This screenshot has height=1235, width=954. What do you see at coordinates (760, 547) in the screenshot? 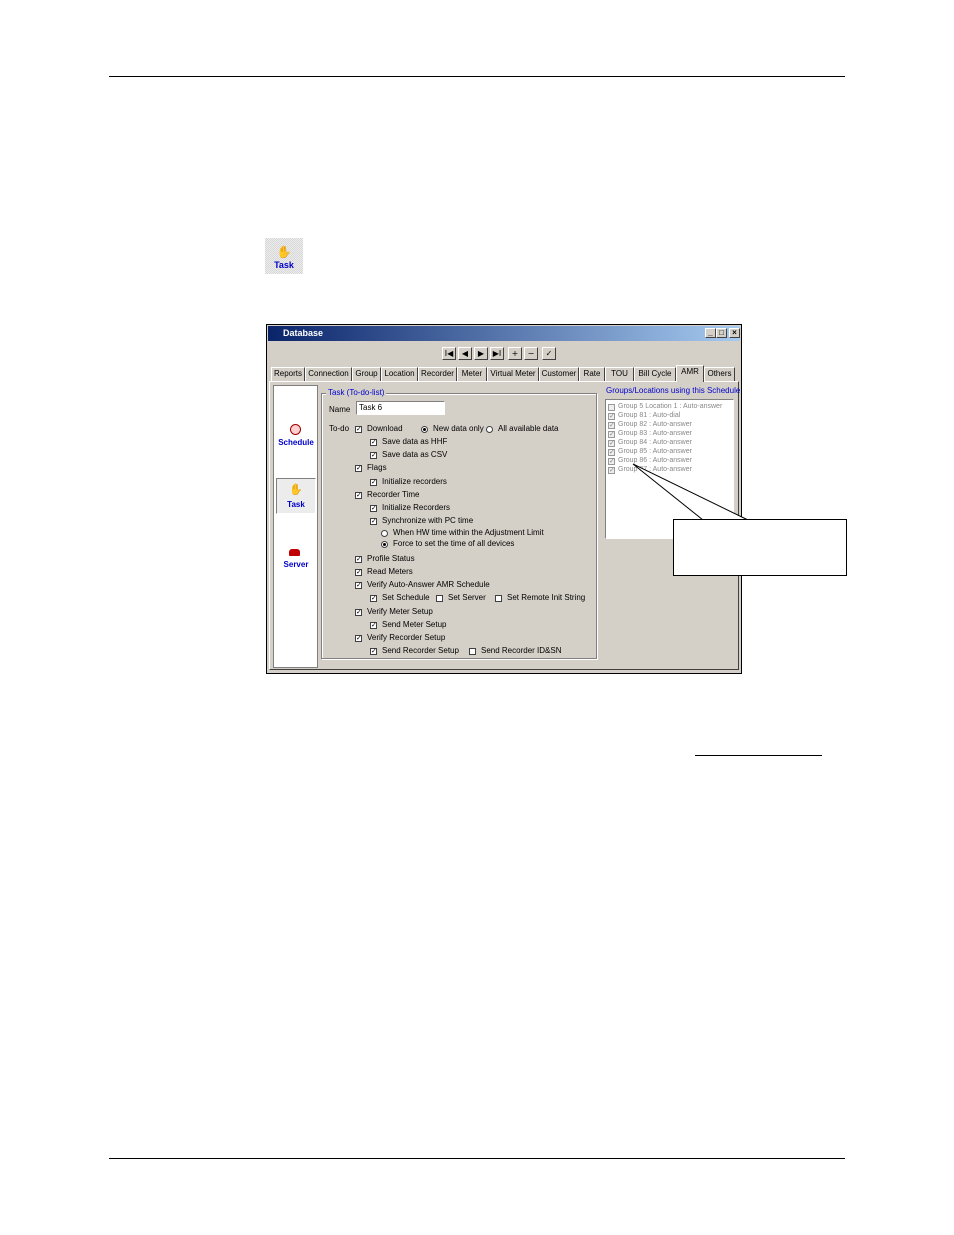
I see `callout-box` at bounding box center [760, 547].